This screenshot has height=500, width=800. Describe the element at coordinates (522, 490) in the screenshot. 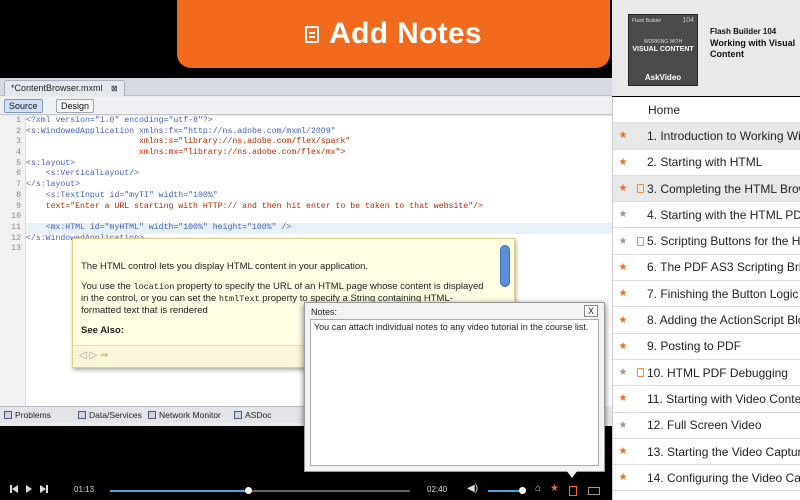

I see `volume-handle` at that location.